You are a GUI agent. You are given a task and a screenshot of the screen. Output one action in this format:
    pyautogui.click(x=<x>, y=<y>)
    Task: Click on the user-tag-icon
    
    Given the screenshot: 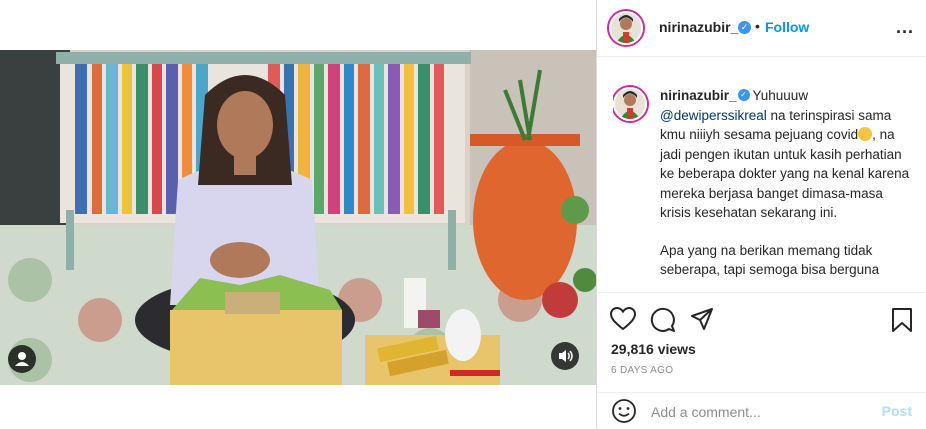 What is the action you would take?
    pyautogui.click(x=22, y=359)
    